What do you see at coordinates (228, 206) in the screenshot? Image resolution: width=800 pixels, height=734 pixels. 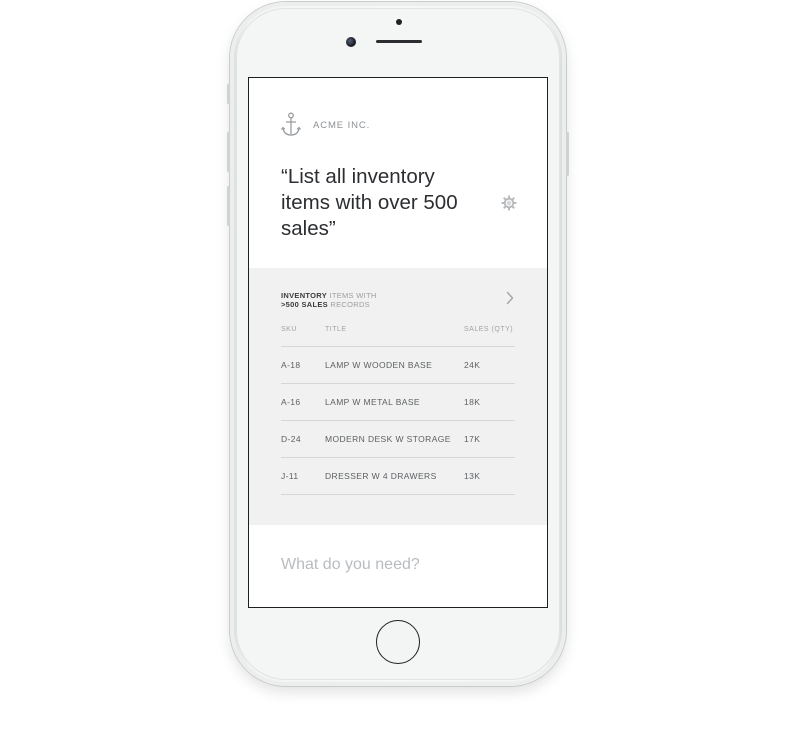 I see `volume-down-button` at bounding box center [228, 206].